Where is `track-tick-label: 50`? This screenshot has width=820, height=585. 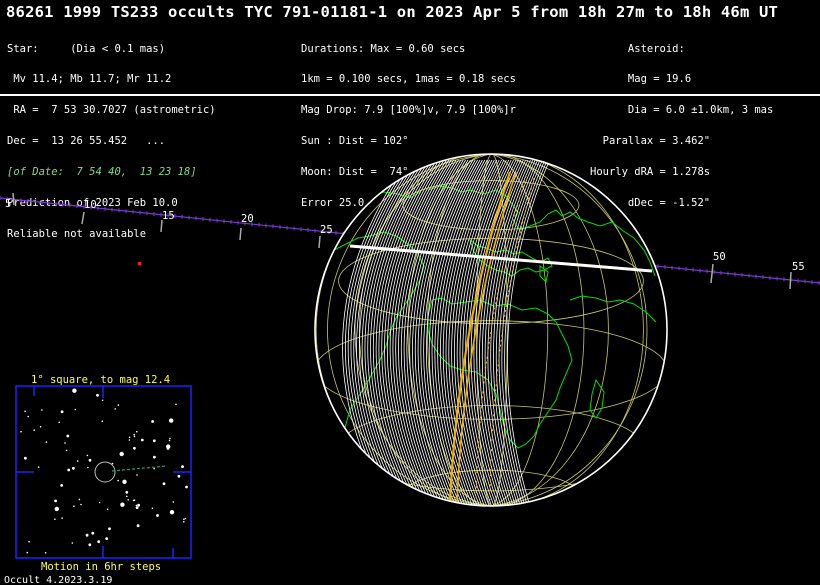 track-tick-label: 50 is located at coordinates (719, 257).